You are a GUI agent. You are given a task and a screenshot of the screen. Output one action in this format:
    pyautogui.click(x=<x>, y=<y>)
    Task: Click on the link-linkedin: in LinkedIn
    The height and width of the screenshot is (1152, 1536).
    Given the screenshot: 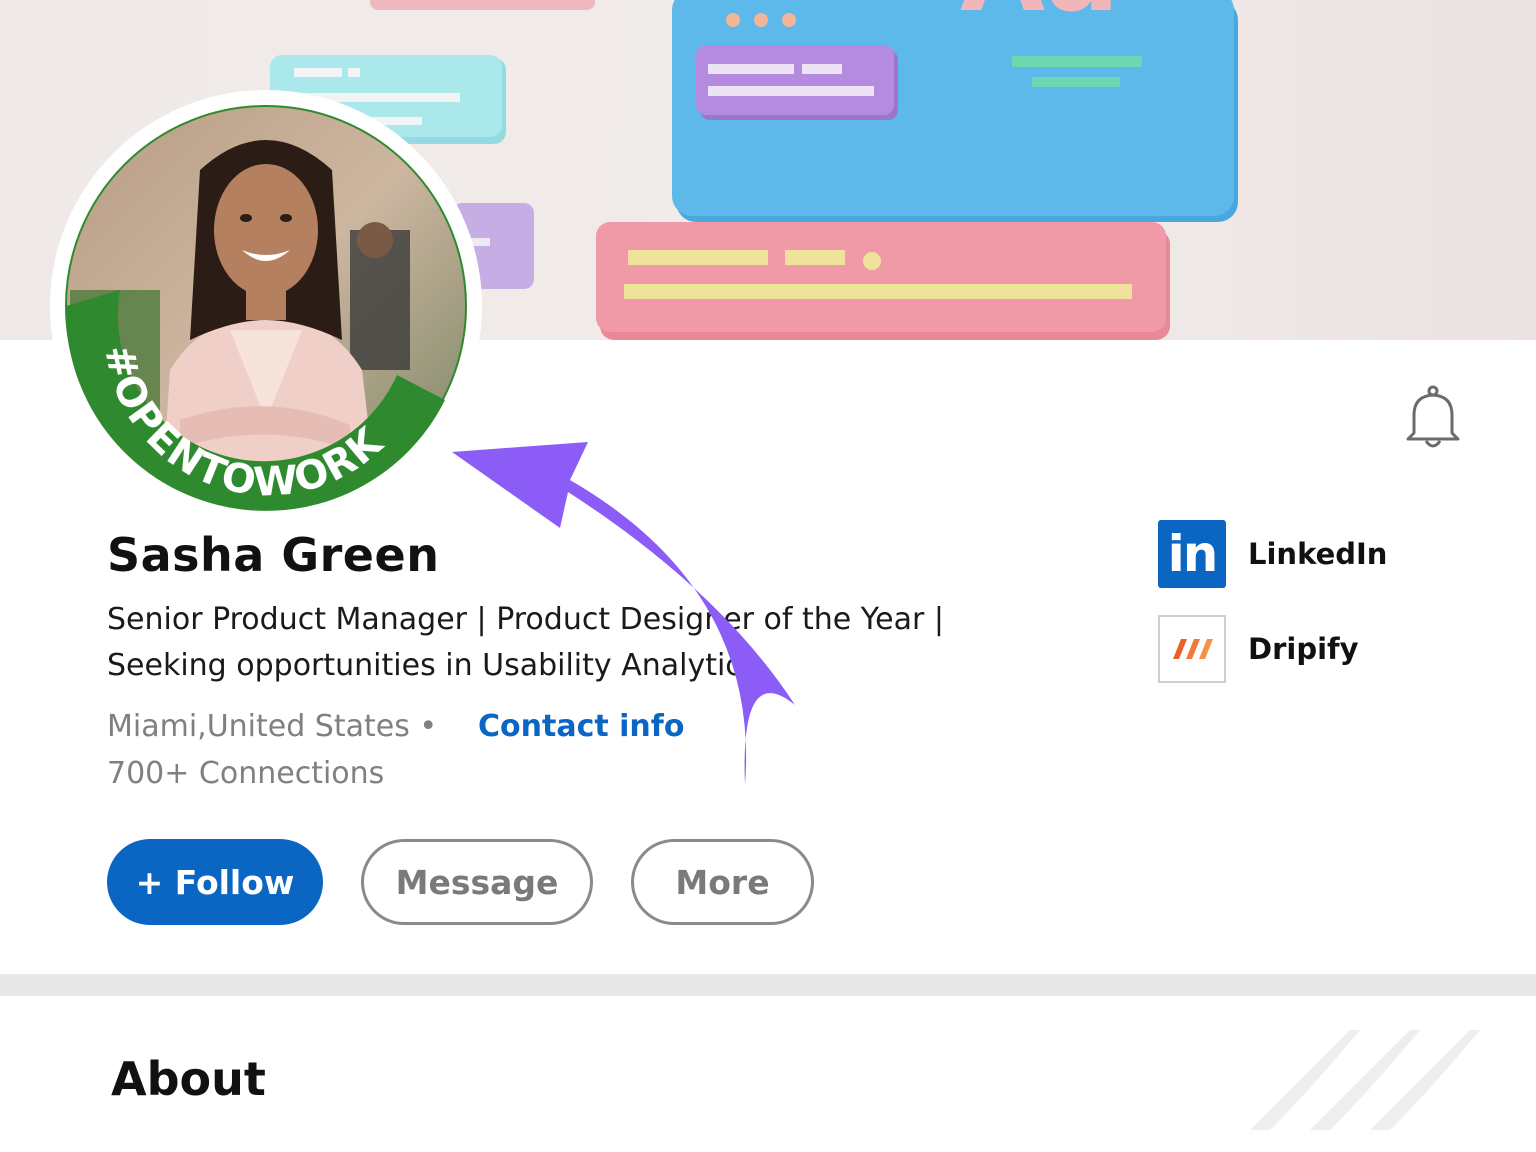 What is the action you would take?
    pyautogui.click(x=1272, y=554)
    